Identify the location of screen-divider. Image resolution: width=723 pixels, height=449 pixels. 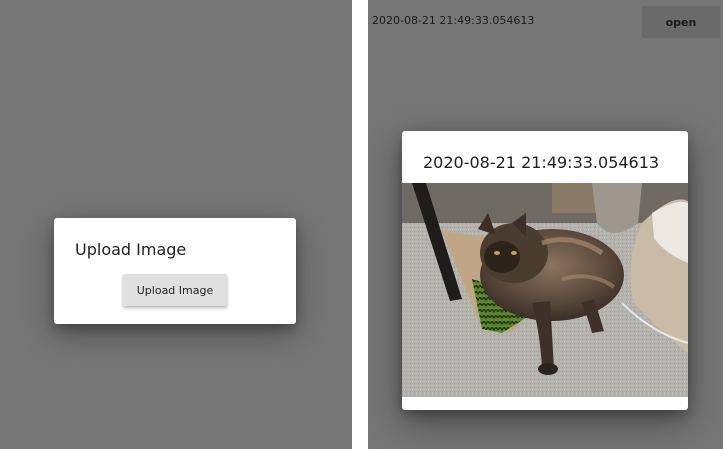
(360, 224).